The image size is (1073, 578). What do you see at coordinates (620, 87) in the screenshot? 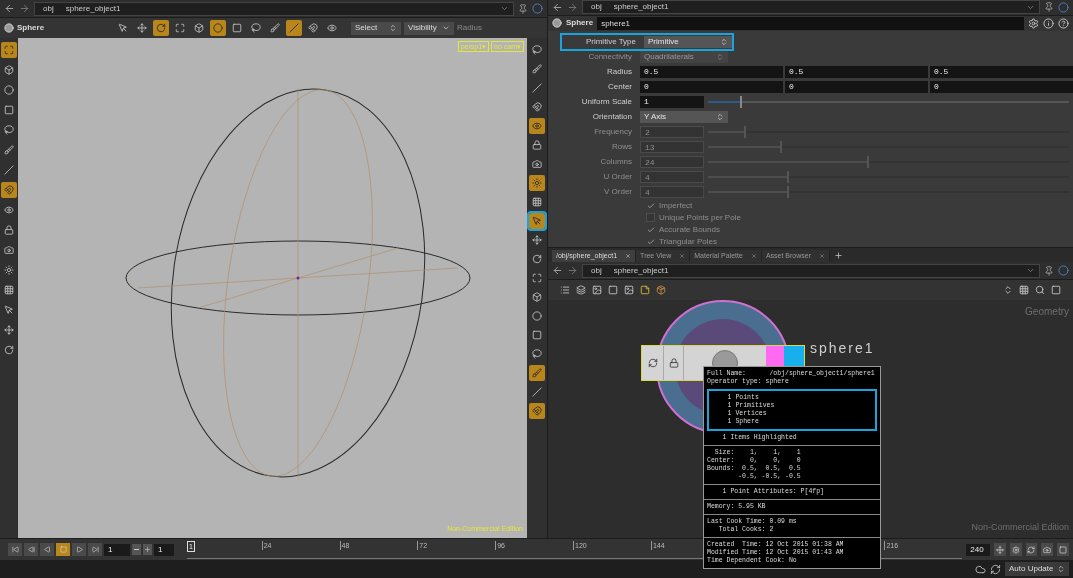
I see `parameter-label: Center` at bounding box center [620, 87].